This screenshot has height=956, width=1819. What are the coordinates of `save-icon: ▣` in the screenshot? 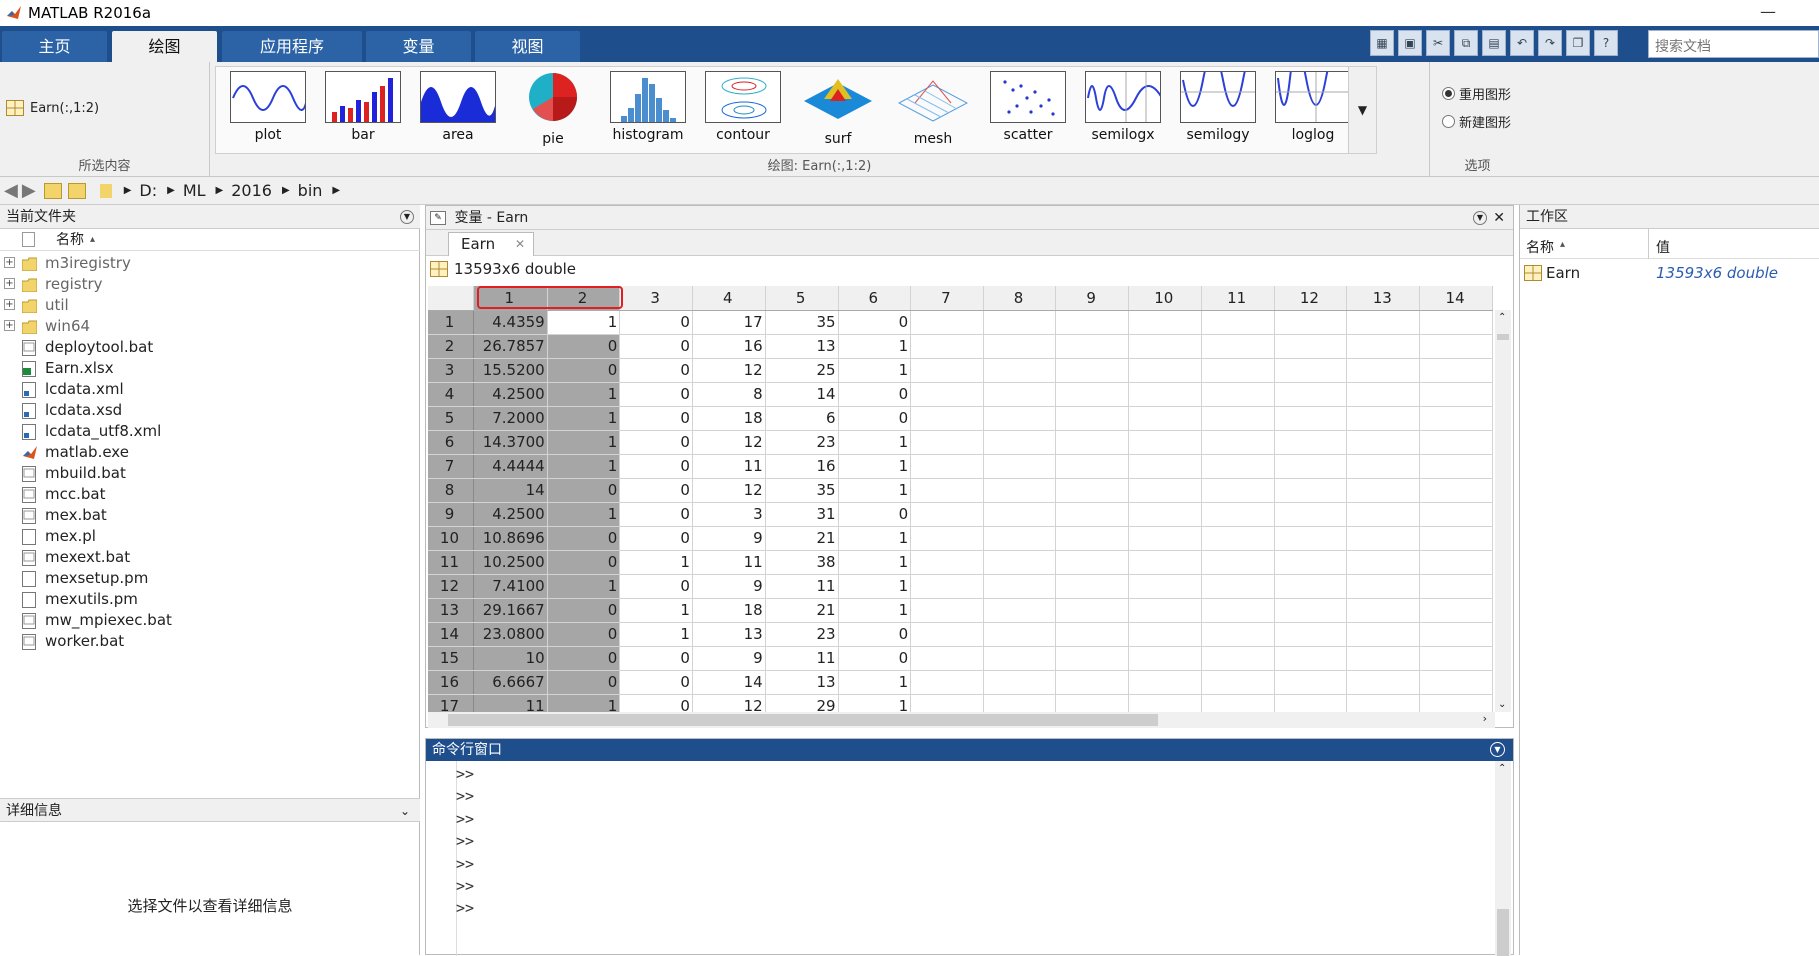 It's located at (1410, 43).